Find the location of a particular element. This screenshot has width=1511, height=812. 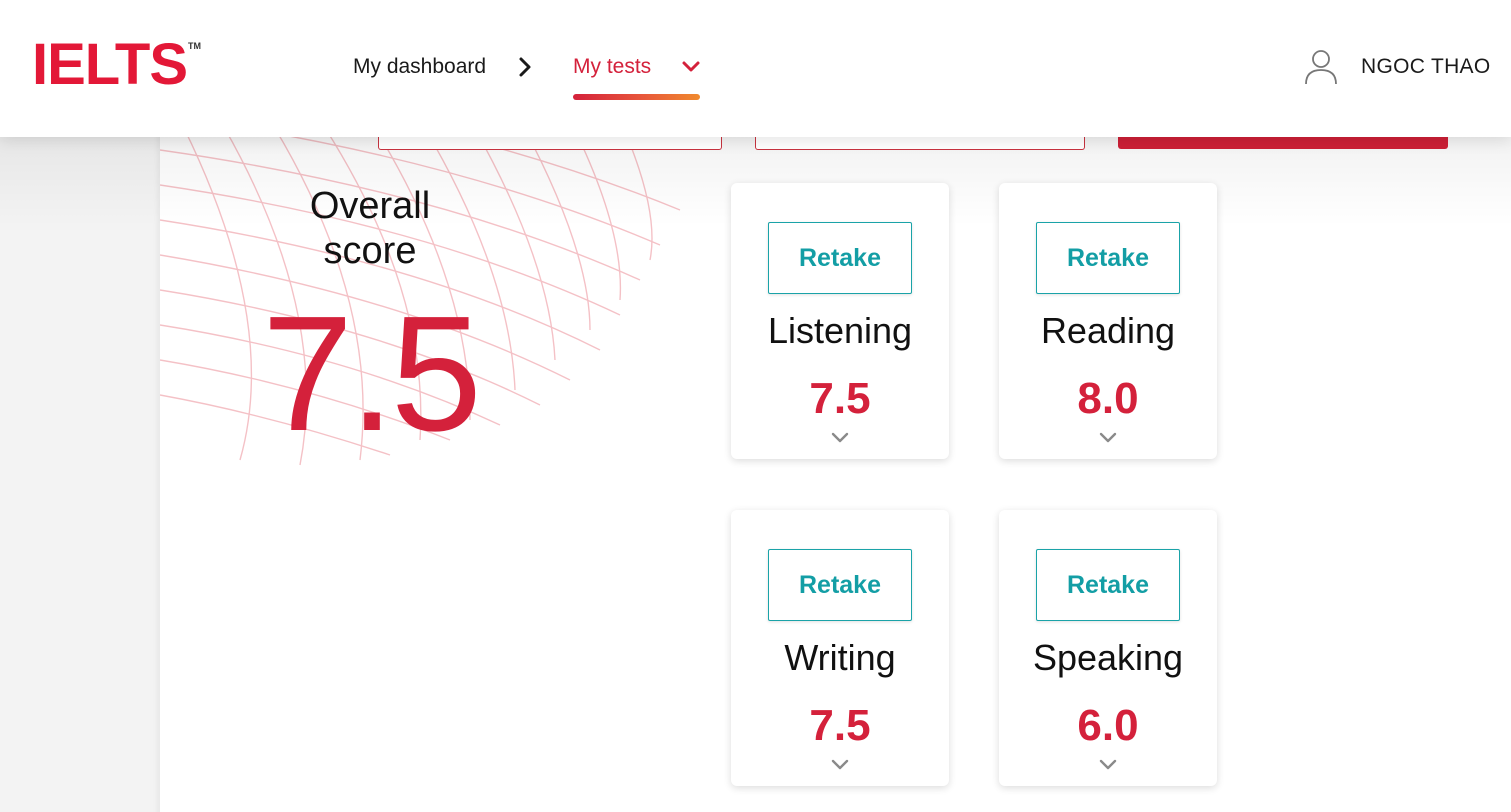

ielts-logo: IELTS TM is located at coordinates (116, 65).